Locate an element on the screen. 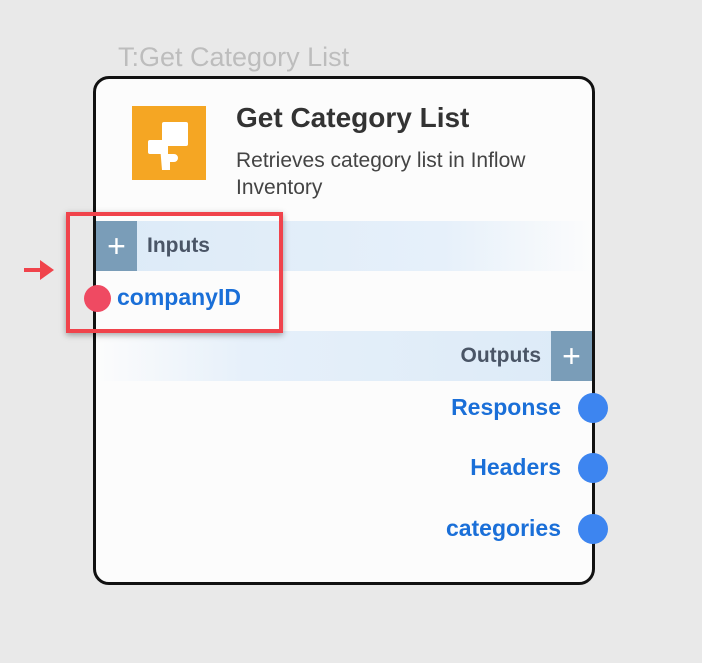  output-port-response is located at coordinates (593, 408).